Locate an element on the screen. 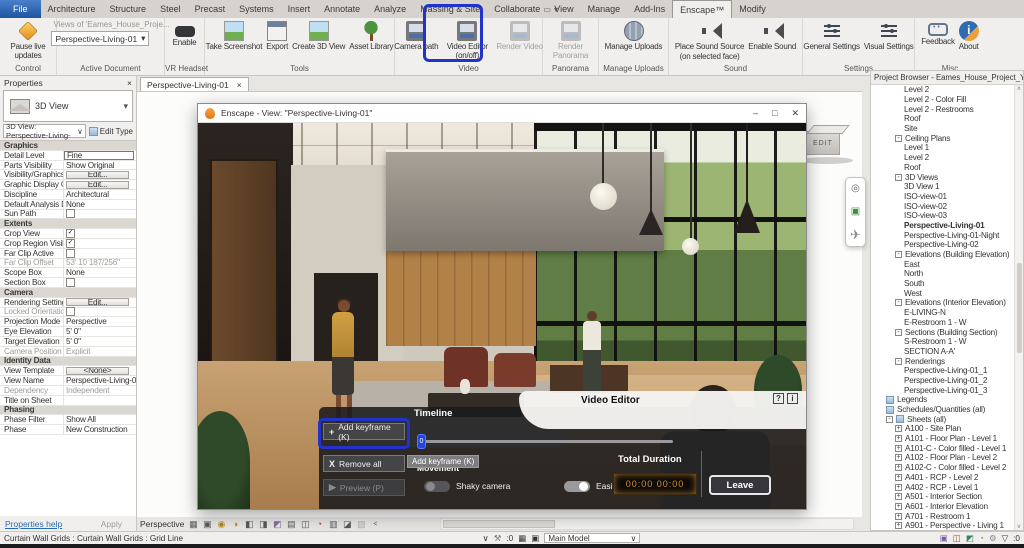 The image size is (1024, 548). ribbon-tab: Insert is located at coordinates (299, 9).